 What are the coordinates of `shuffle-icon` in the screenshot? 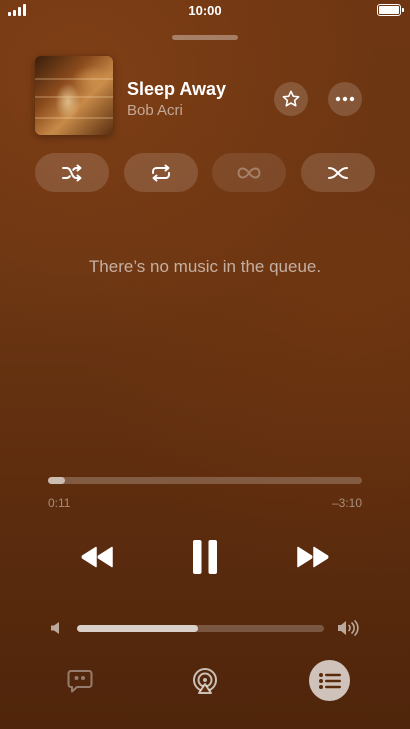 It's located at (72, 172).